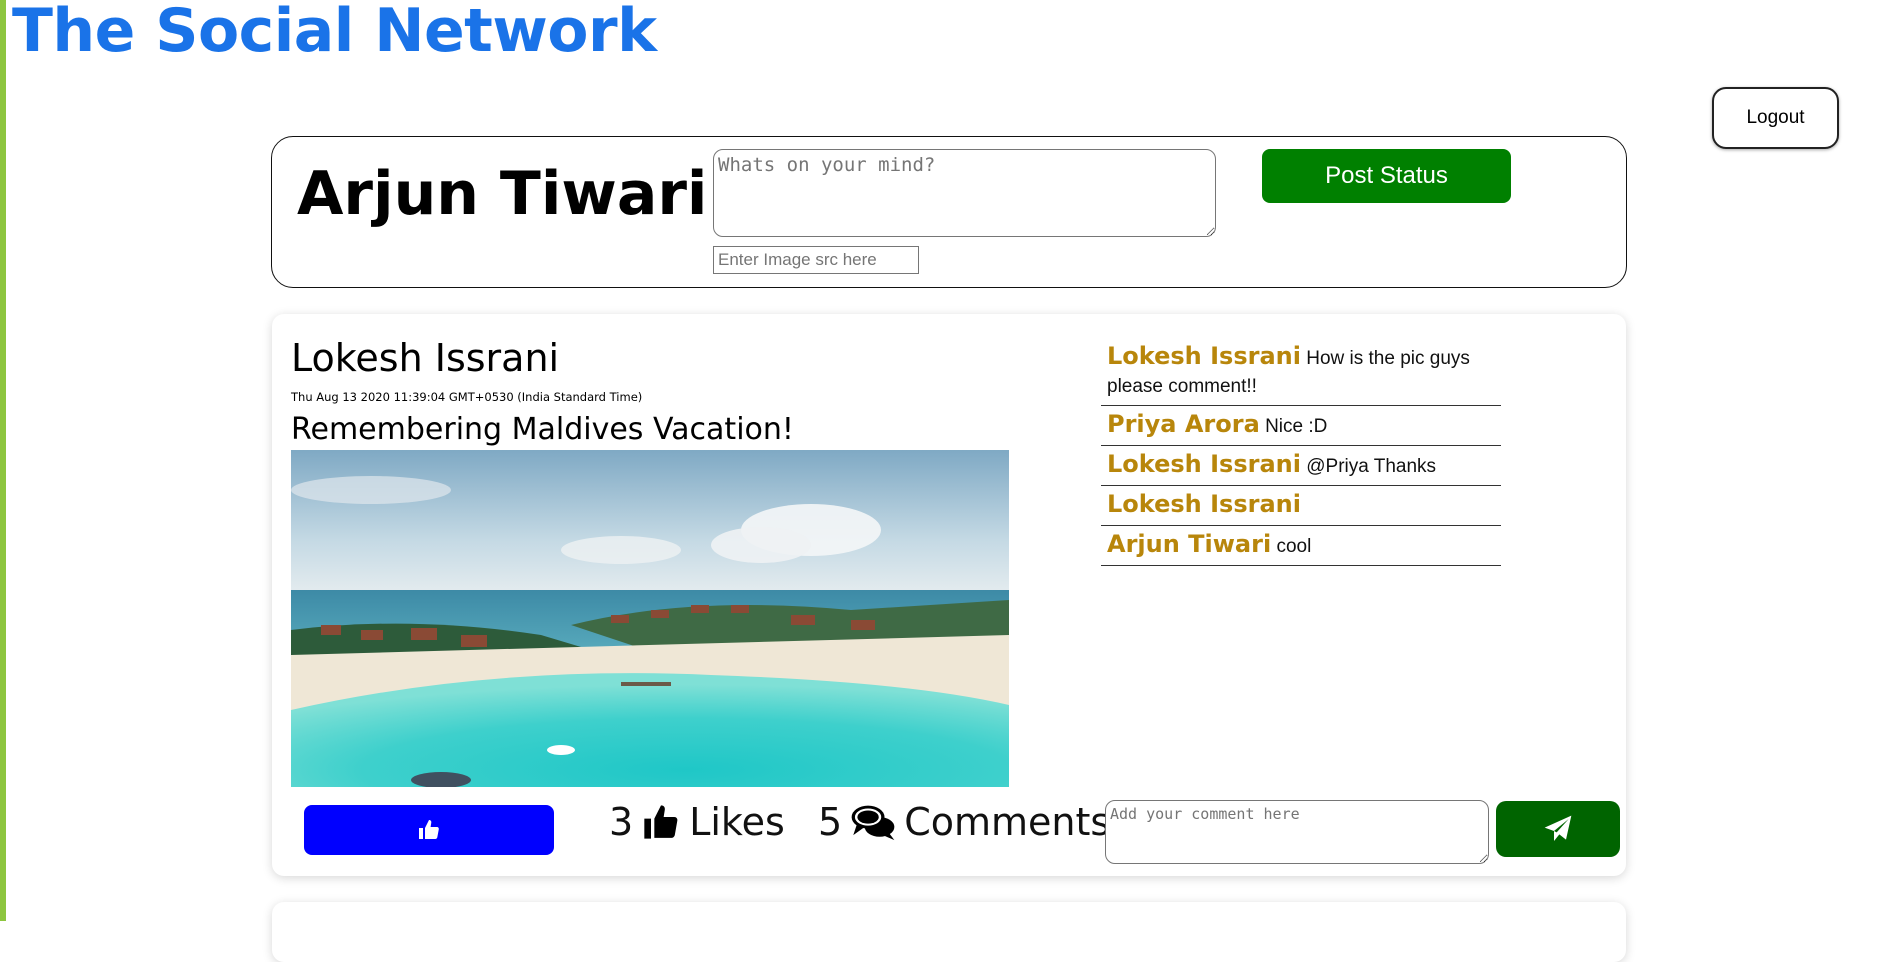  What do you see at coordinates (1386, 176) in the screenshot?
I see `post-status-button: Post Status` at bounding box center [1386, 176].